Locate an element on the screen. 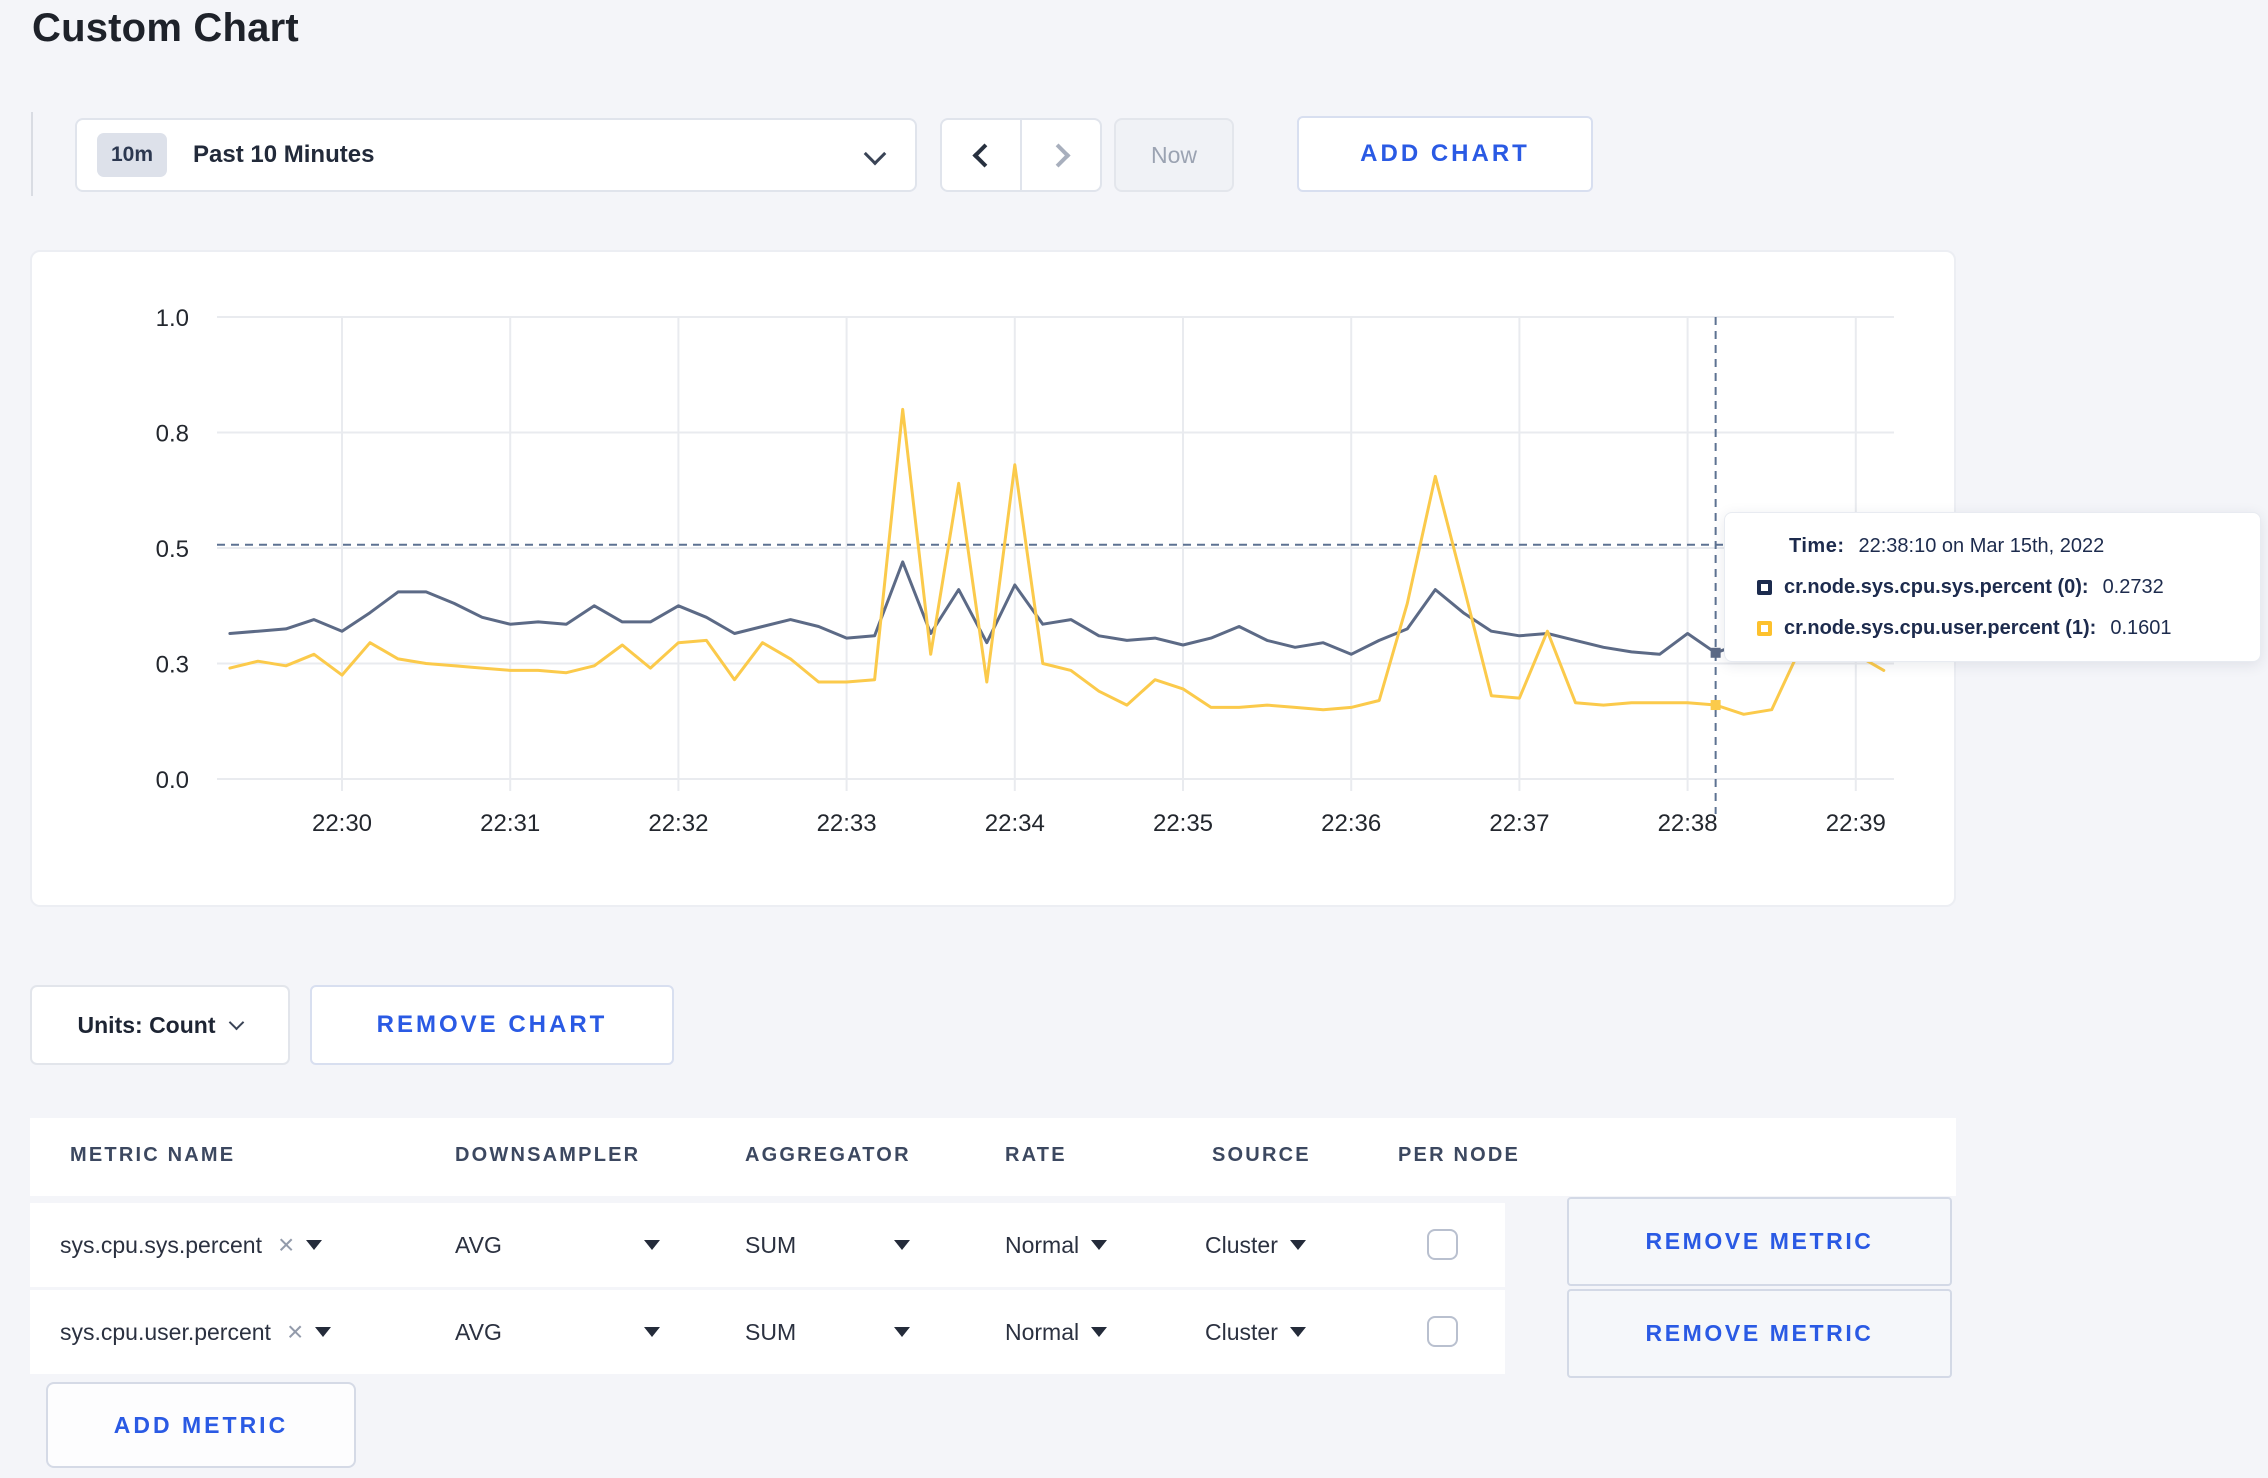 This screenshot has width=2268, height=1478. tooltip-time-value: 22:38:10 on Mar 15th, 2022 is located at coordinates (1981, 546).